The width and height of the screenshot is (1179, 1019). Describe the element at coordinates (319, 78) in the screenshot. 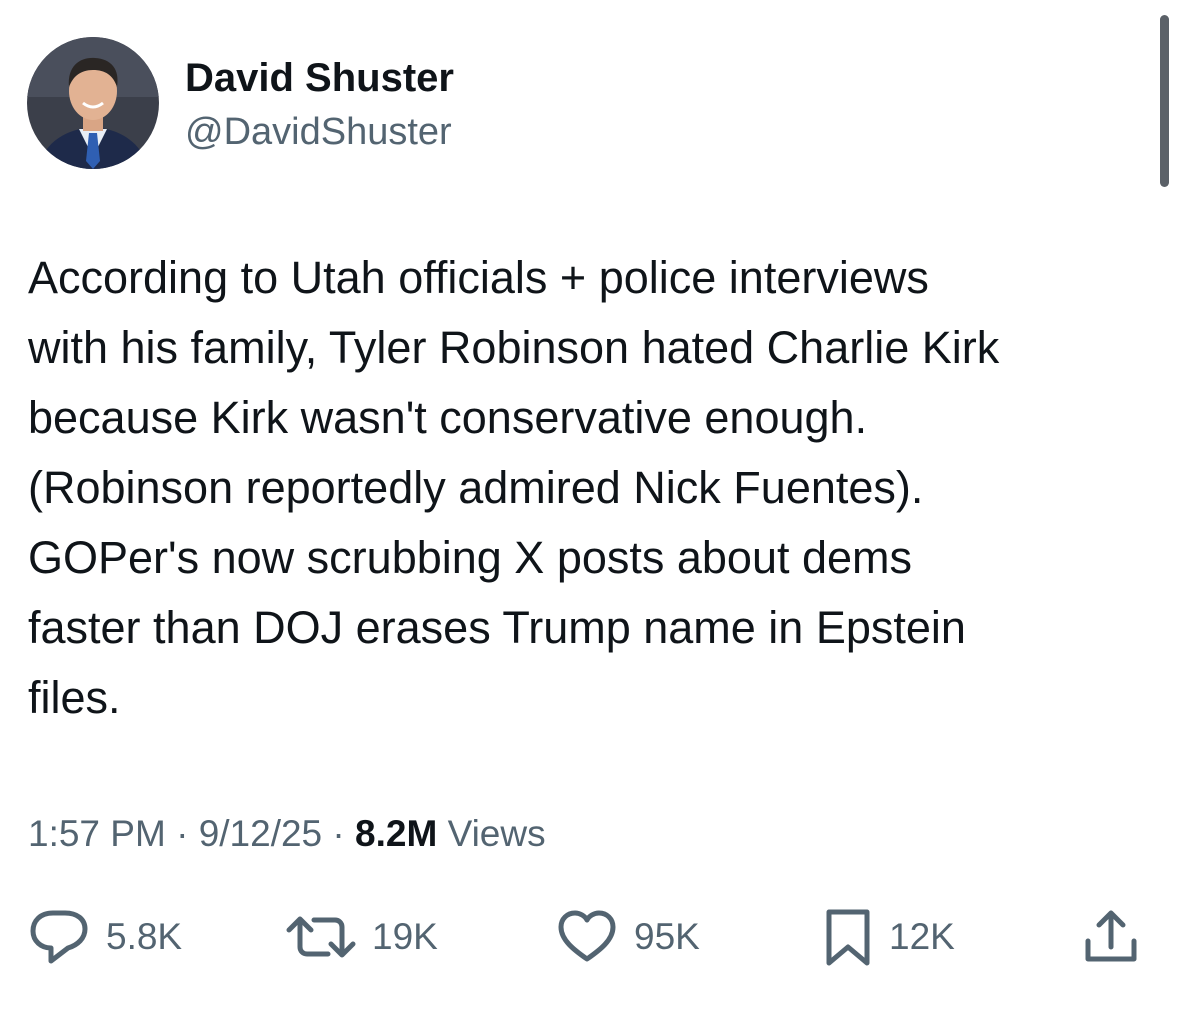

I see `author-display-name: David Shuster` at that location.